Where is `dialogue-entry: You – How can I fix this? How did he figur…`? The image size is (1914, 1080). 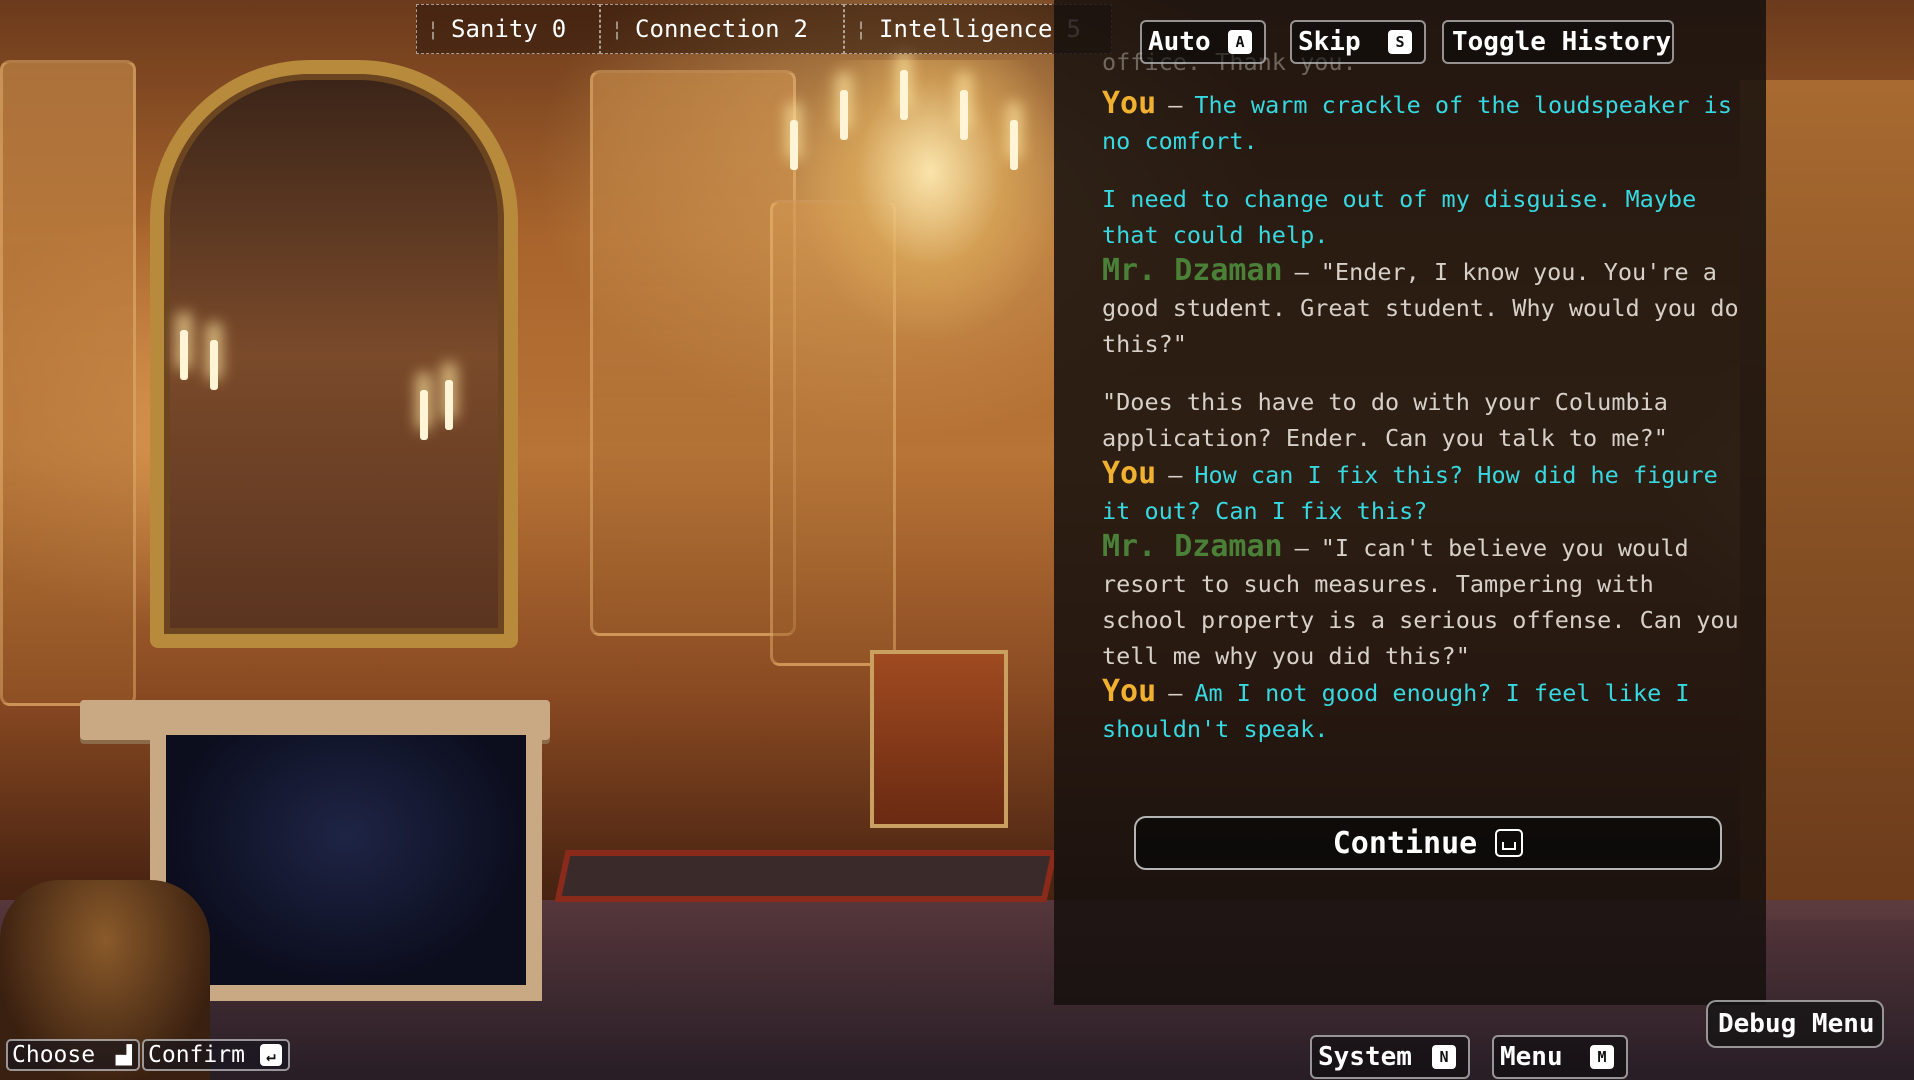 dialogue-entry: You – How can I fix this? How did he figur… is located at coordinates (1410, 490).